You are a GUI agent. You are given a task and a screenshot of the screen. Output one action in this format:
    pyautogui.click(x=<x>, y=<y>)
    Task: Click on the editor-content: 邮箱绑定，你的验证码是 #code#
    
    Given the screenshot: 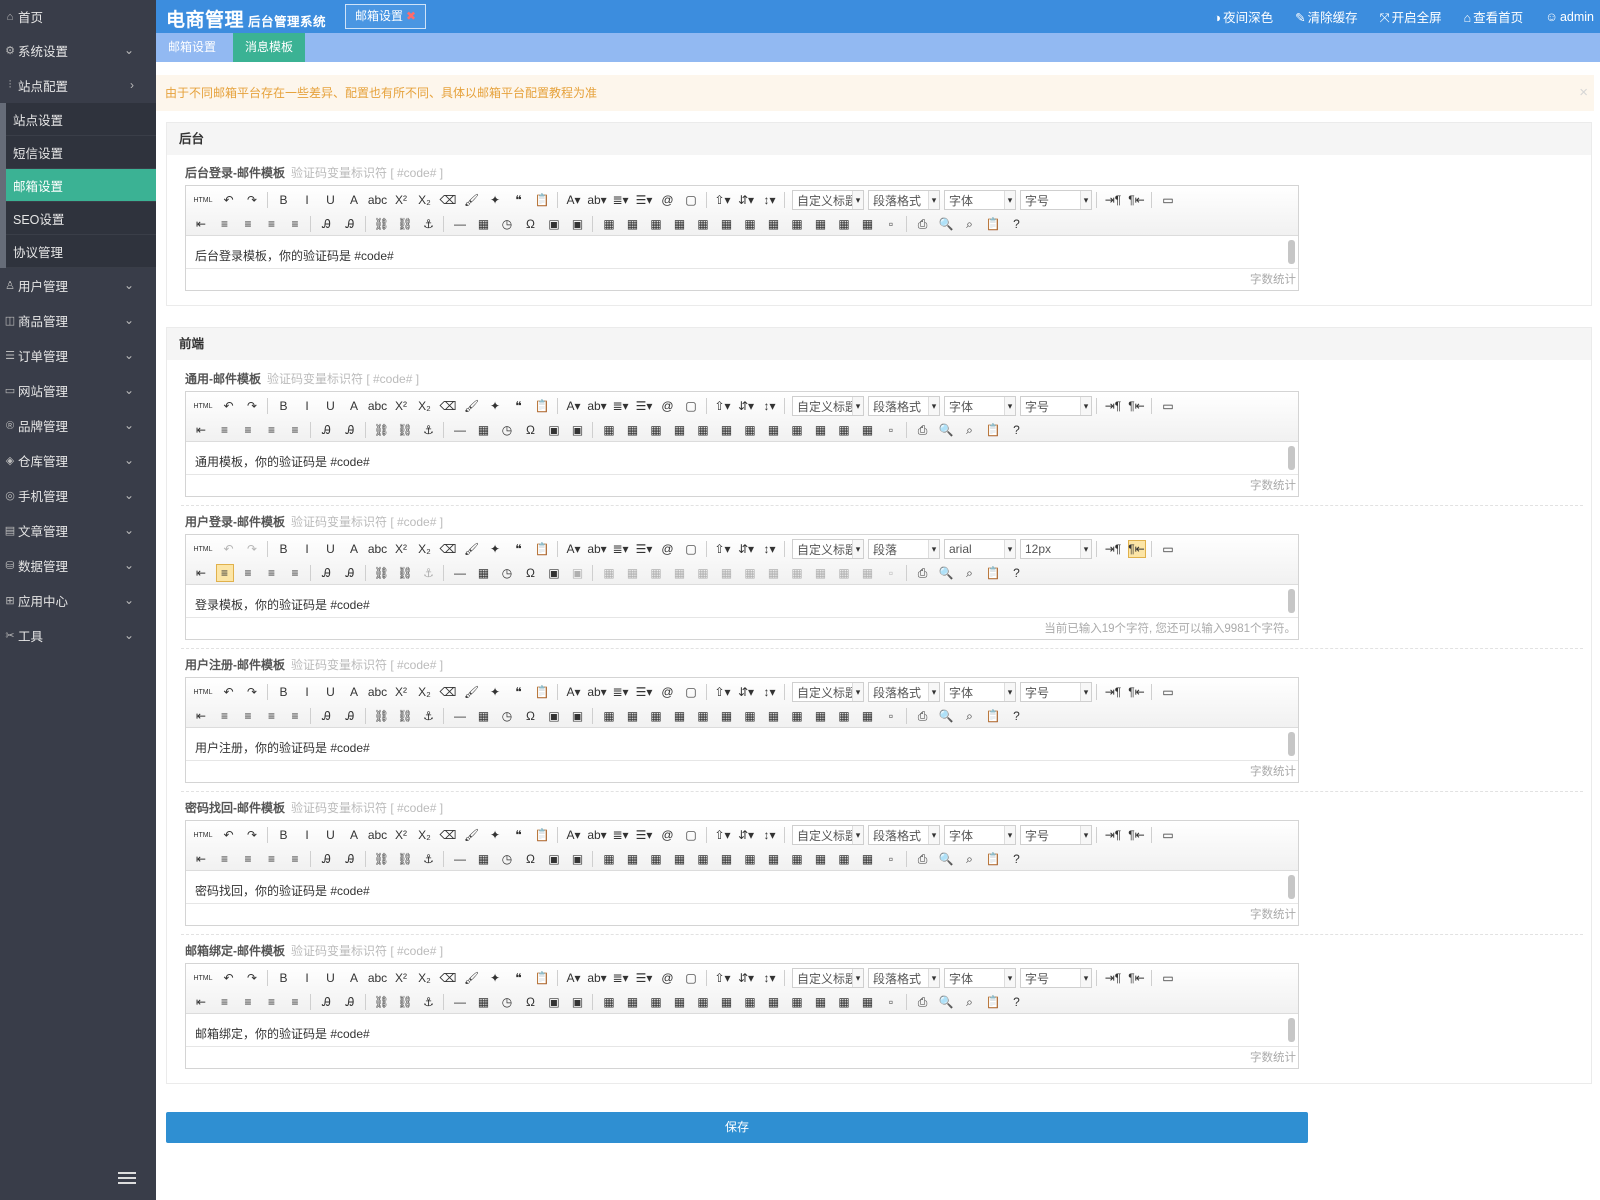 What is the action you would take?
    pyautogui.click(x=735, y=1030)
    